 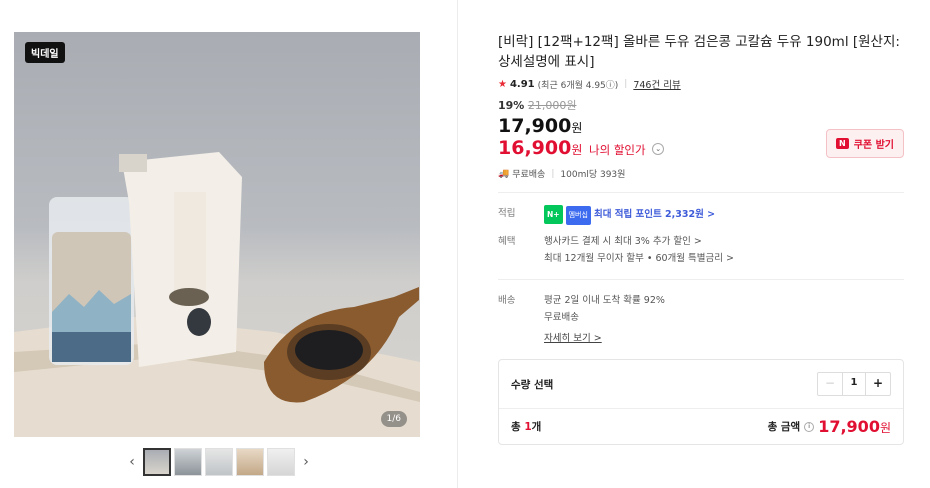 I want to click on total-price-unit: 원, so click(x=885, y=428).